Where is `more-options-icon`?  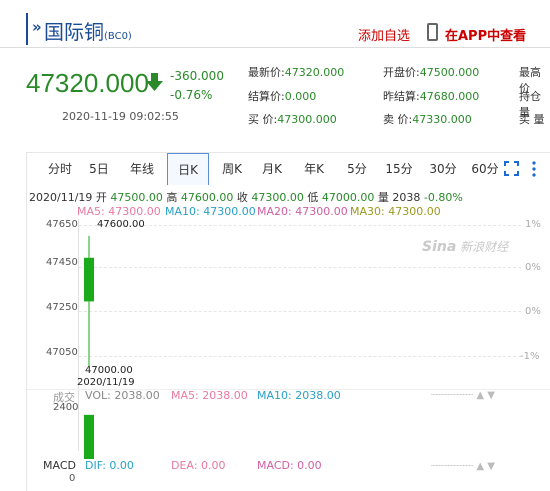
more-options-icon is located at coordinates (534, 169).